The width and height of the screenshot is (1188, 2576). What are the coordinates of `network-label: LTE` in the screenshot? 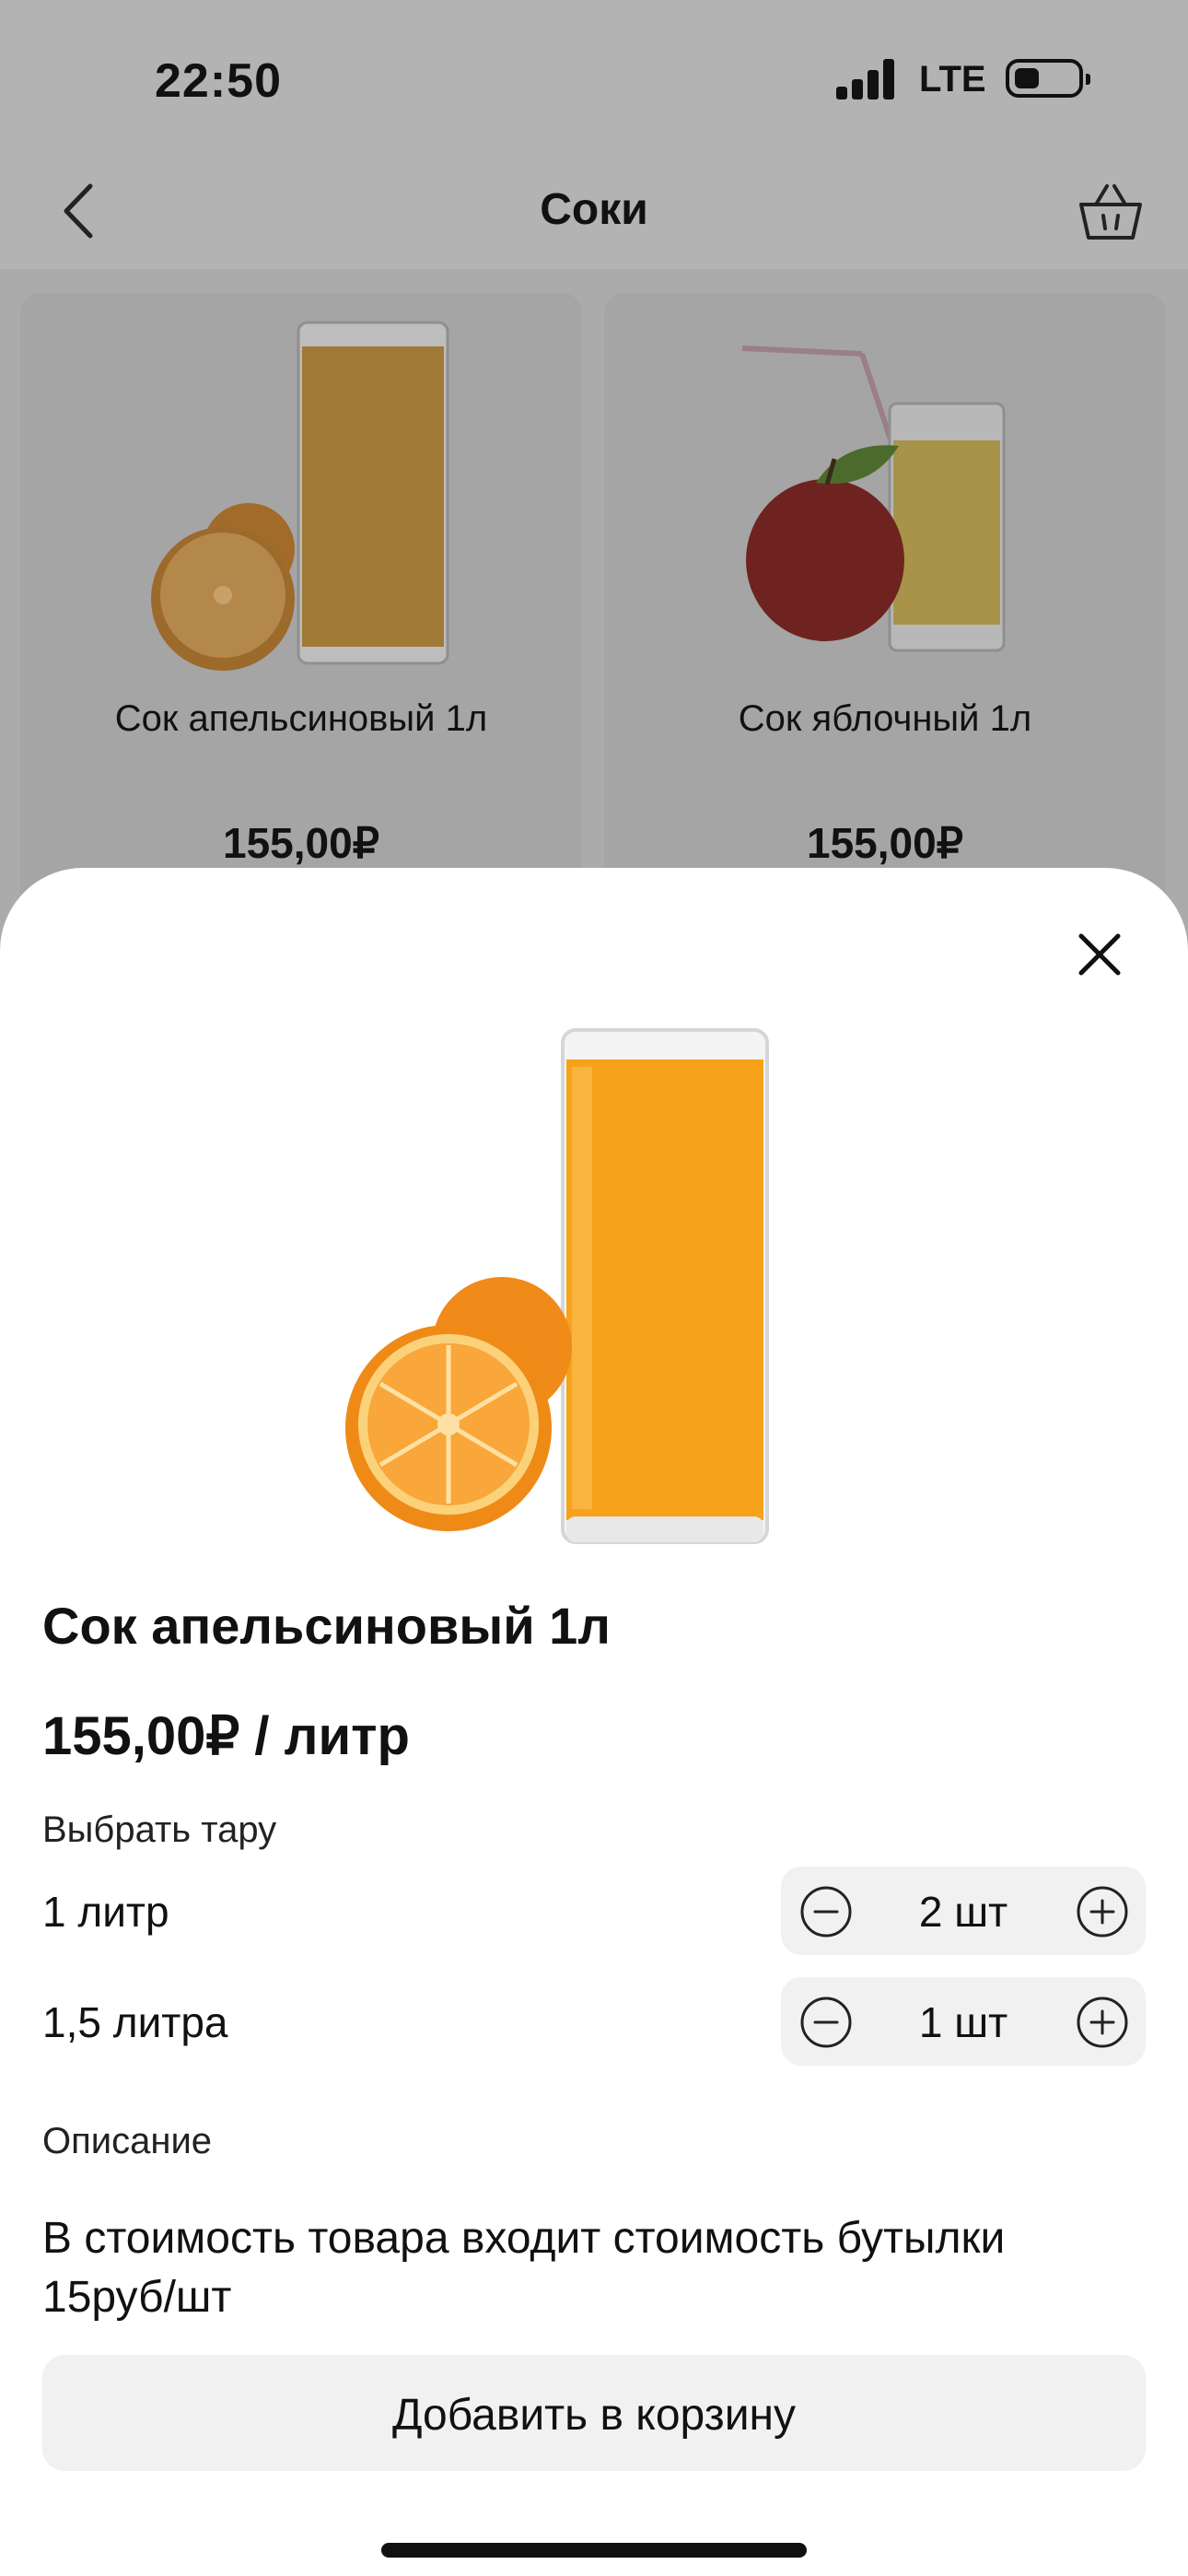 It's located at (952, 79).